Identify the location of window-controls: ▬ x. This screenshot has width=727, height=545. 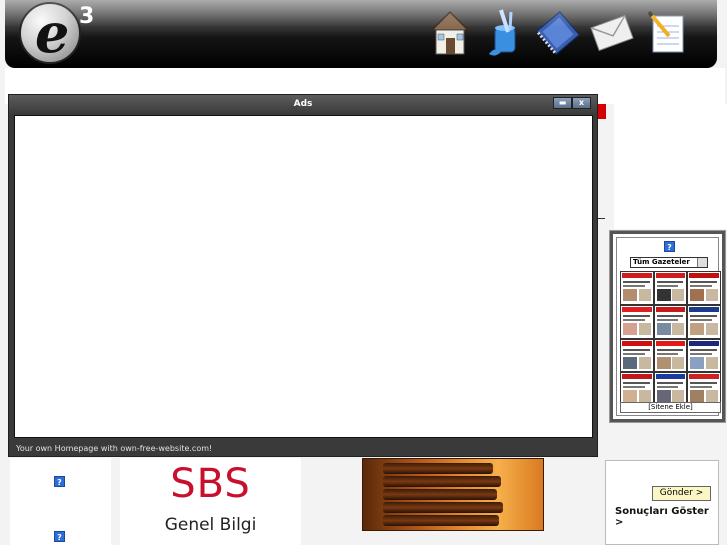
(572, 103).